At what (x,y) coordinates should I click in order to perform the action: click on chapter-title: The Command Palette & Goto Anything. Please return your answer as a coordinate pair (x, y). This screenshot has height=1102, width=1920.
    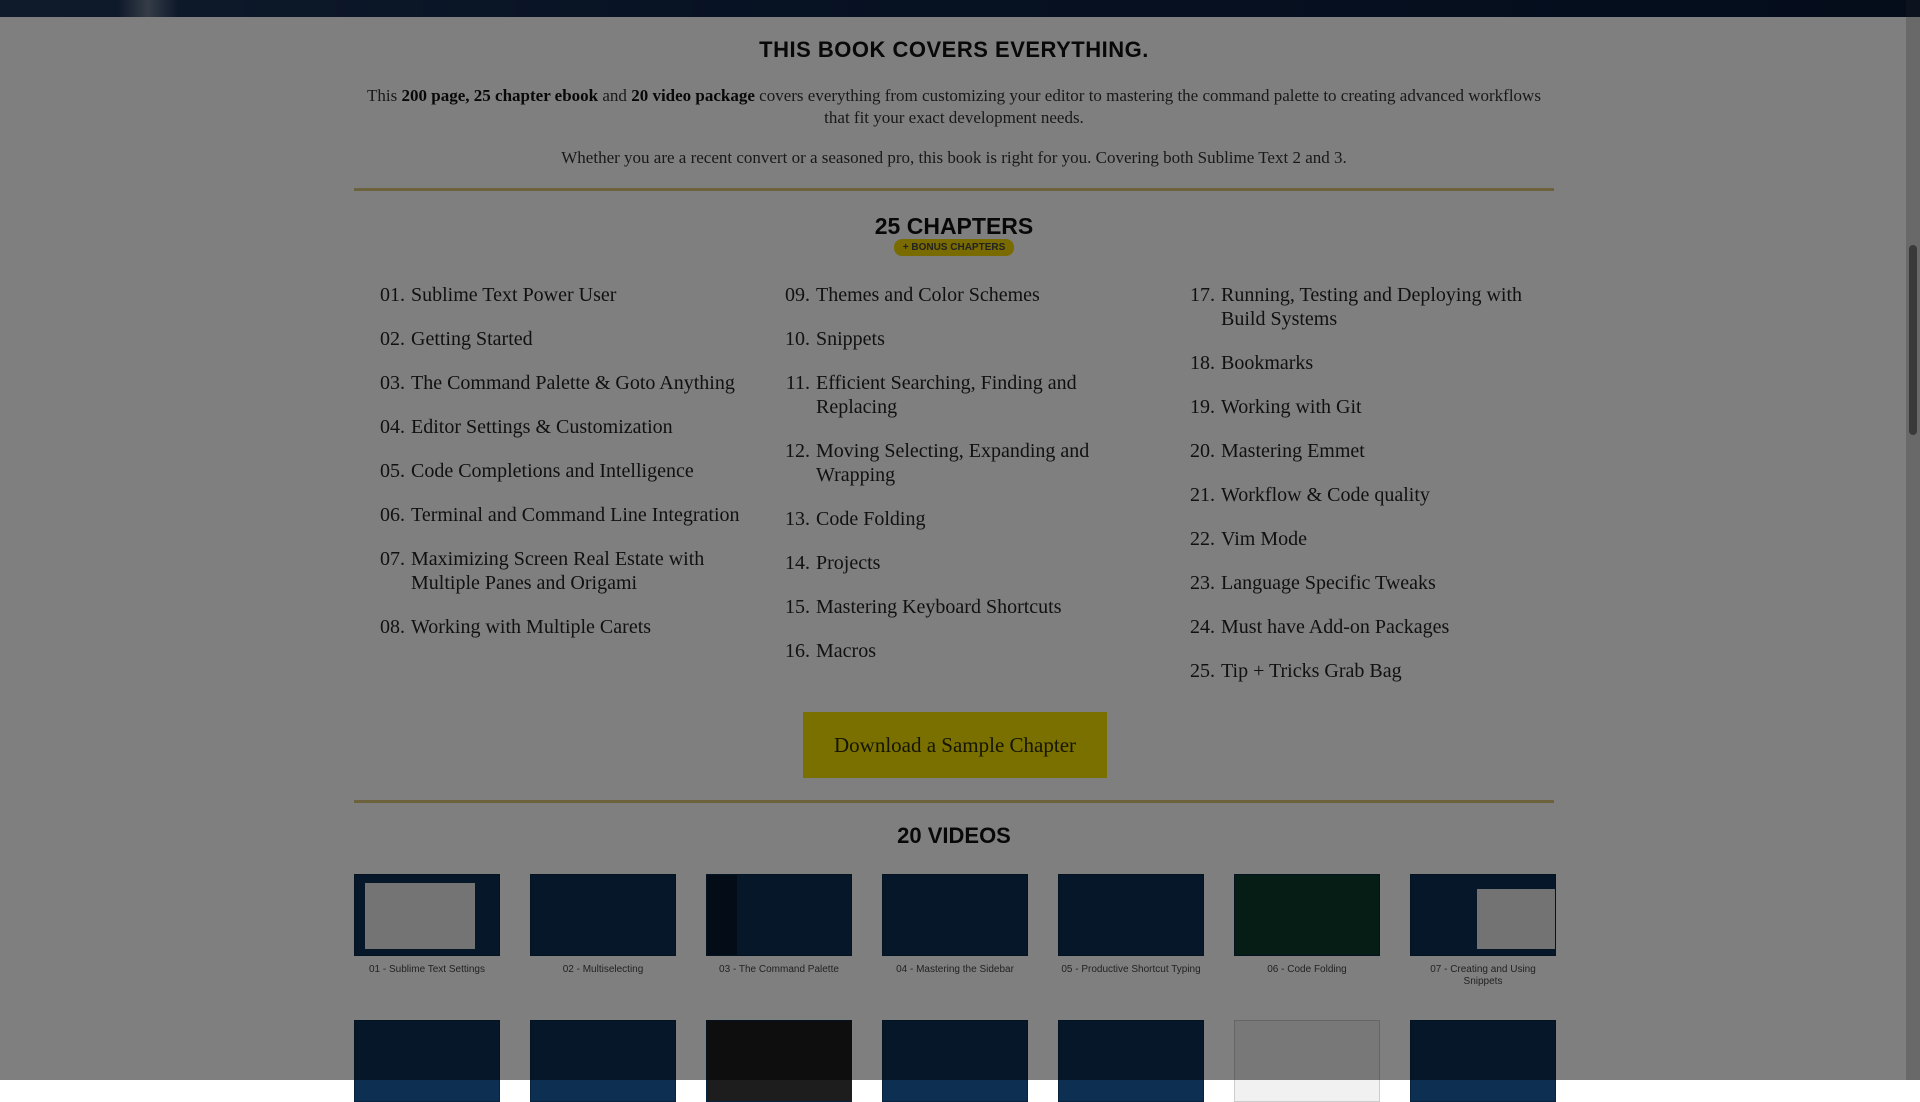
    Looking at the image, I should click on (573, 383).